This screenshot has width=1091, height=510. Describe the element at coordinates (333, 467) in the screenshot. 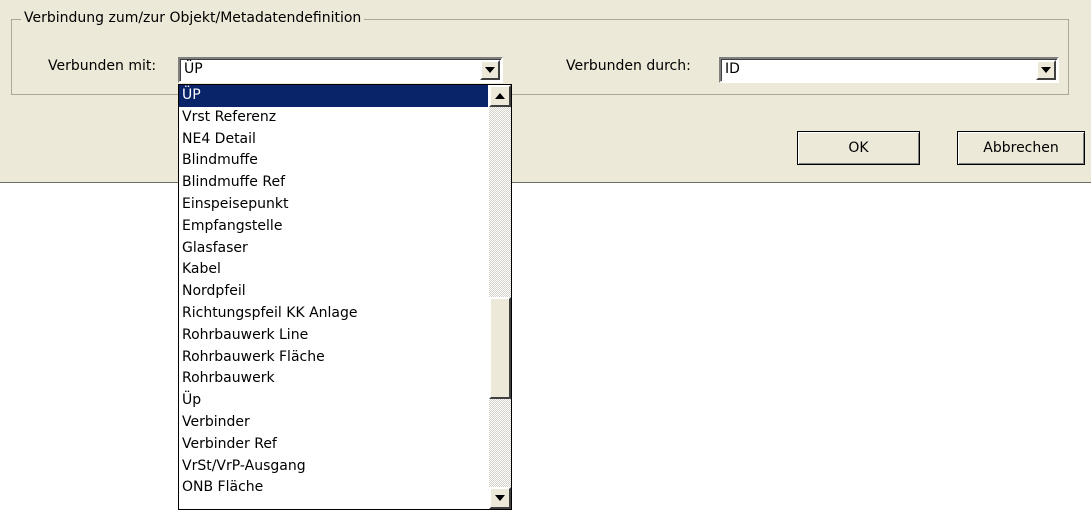

I see `dropdown-item: VrSt/VrP-Ausgang` at that location.